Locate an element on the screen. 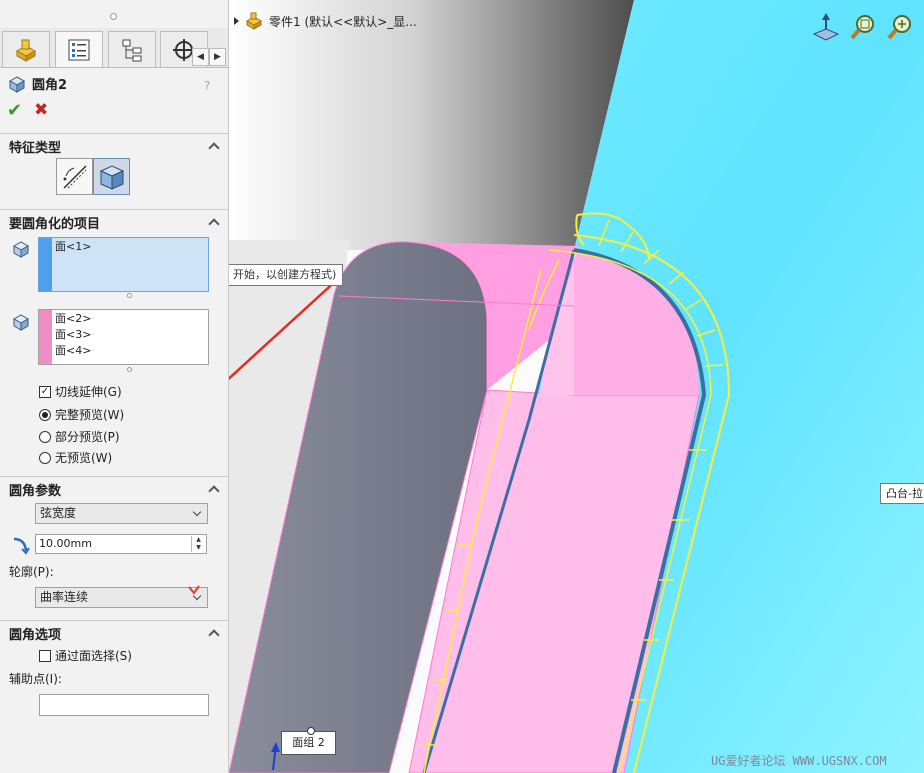  full-preview-label: 完整预览(W) is located at coordinates (90, 415).